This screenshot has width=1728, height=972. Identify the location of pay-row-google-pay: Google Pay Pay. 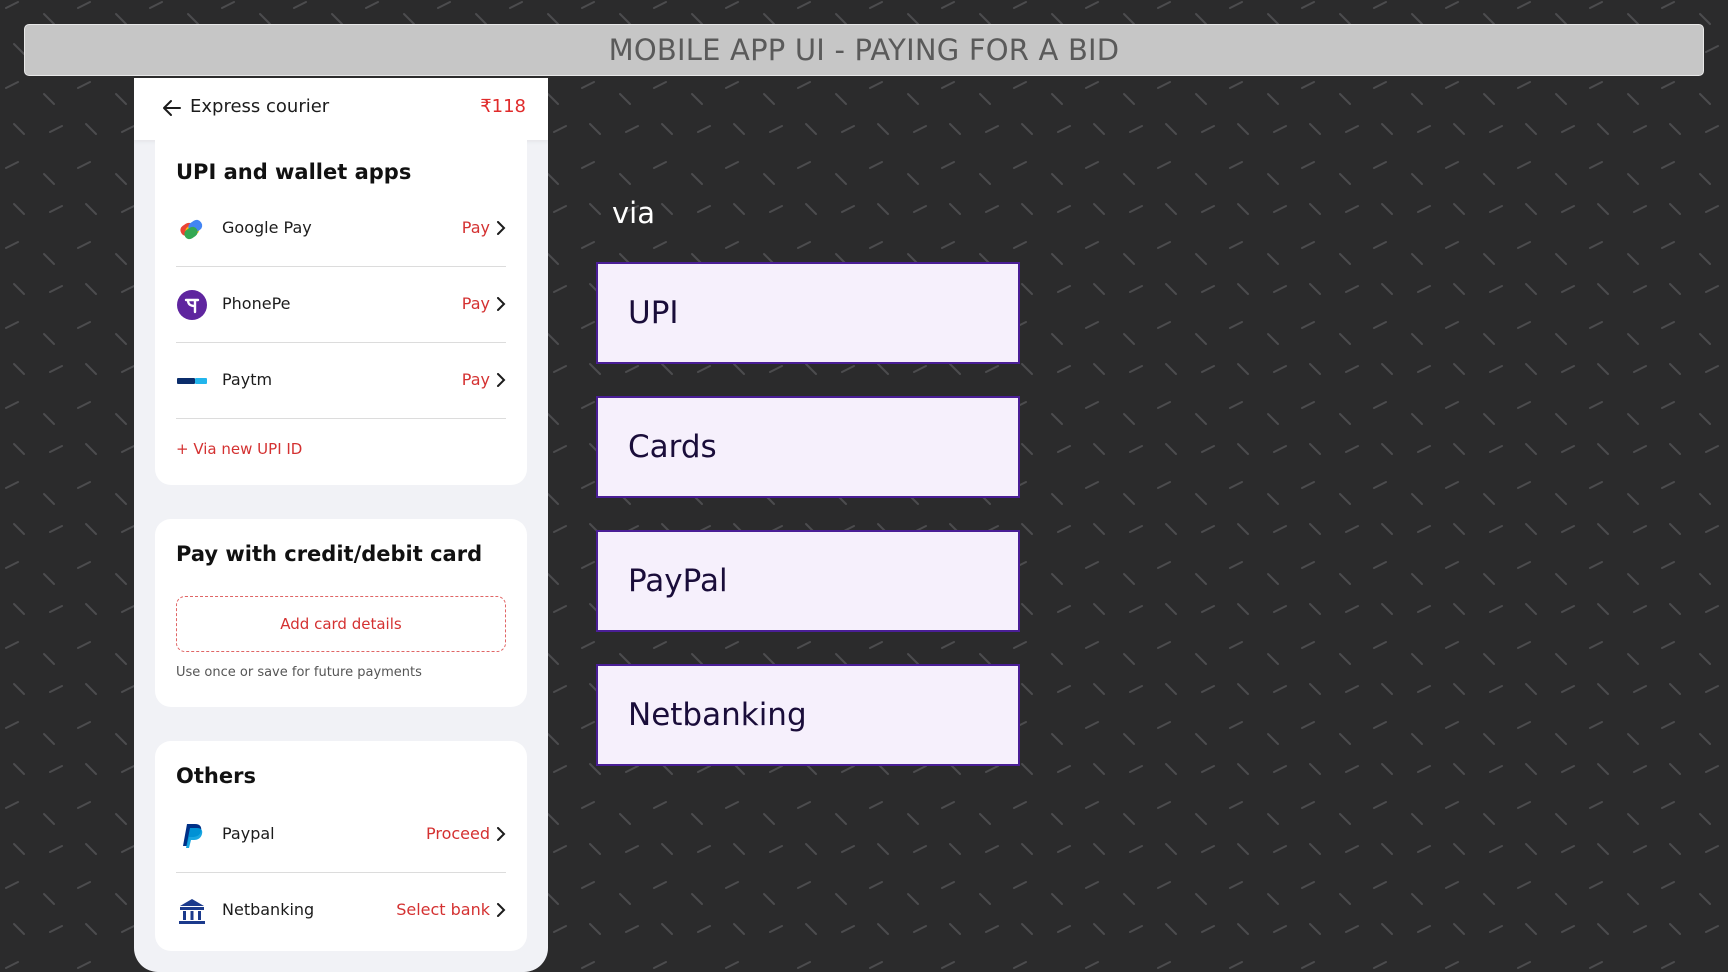
(341, 229).